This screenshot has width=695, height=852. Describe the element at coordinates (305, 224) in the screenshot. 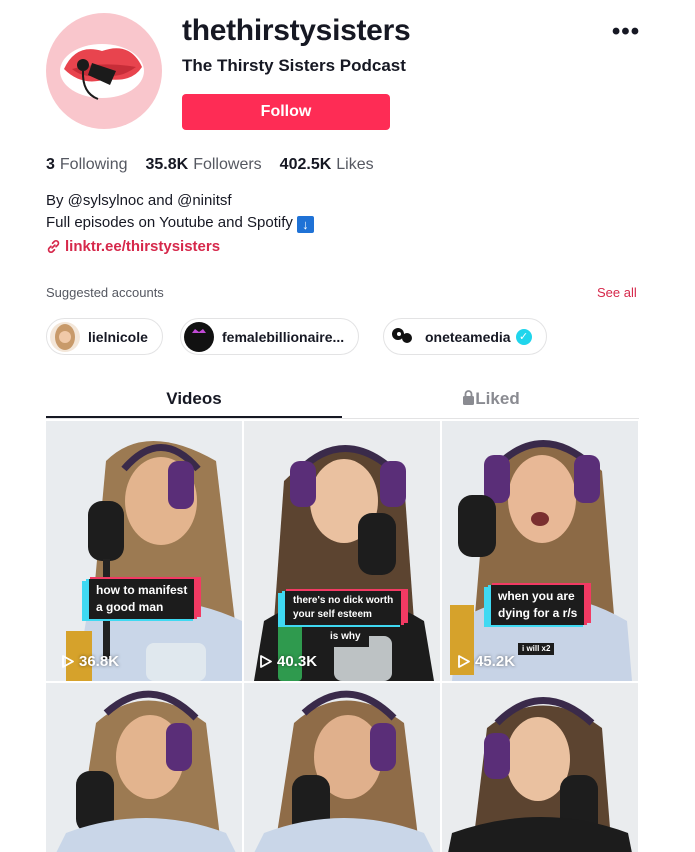

I see `down-arrow-emoji-icon: ↓` at that location.